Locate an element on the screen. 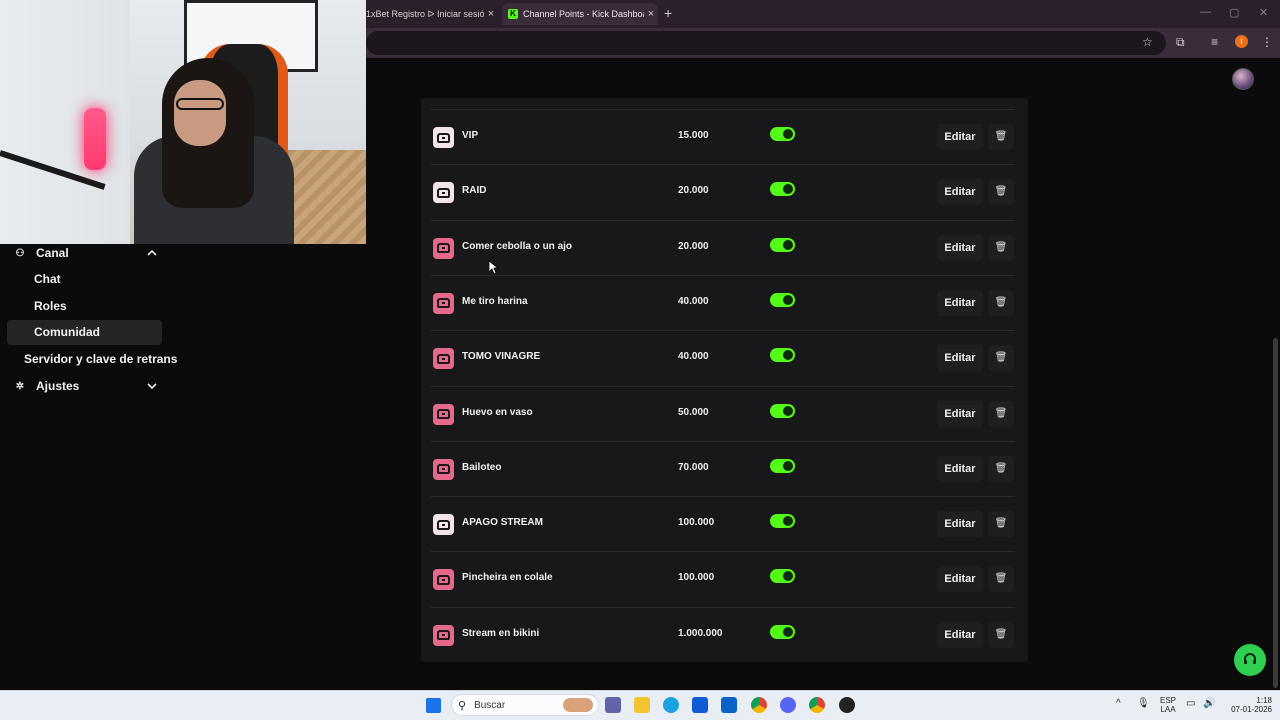 Image resolution: width=1280 pixels, height=720 pixels. tab-1xbet: 1xBet Registro ᐅ Iniciar sesión × is located at coordinates (432, 14).